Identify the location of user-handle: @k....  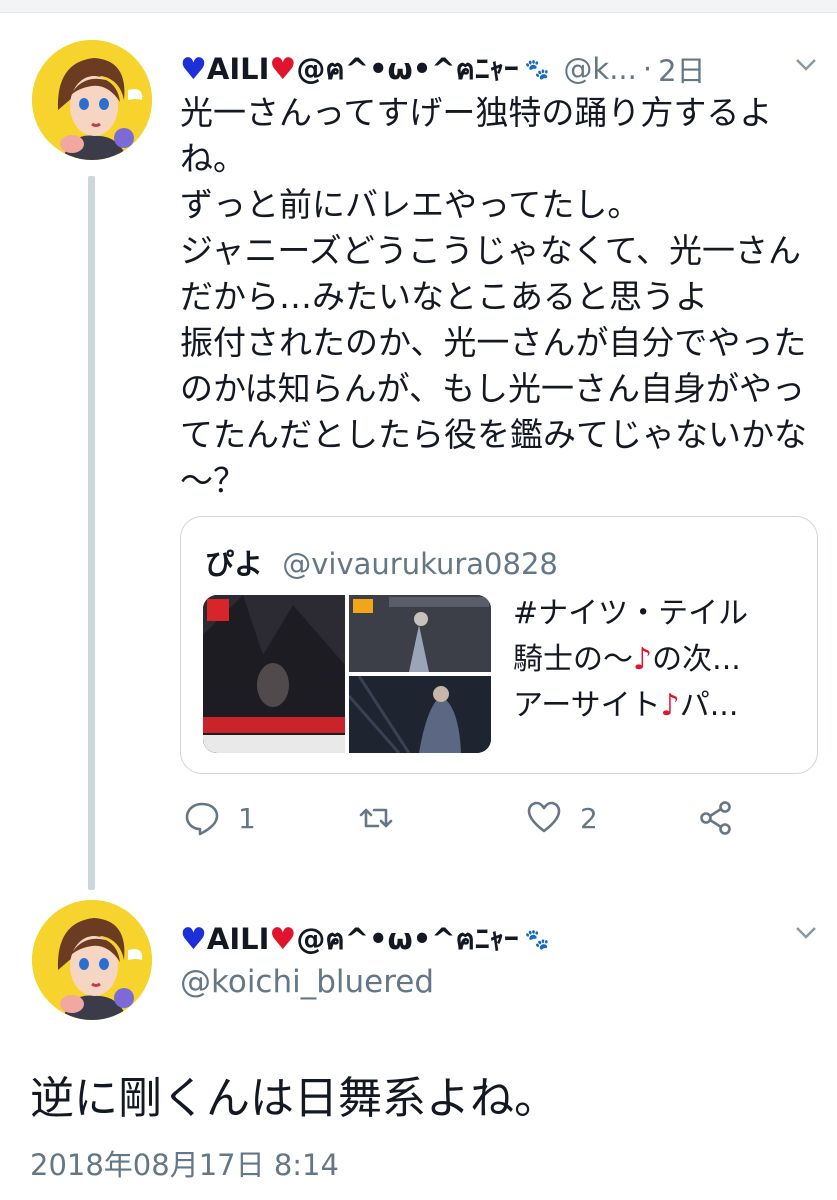
(599, 69).